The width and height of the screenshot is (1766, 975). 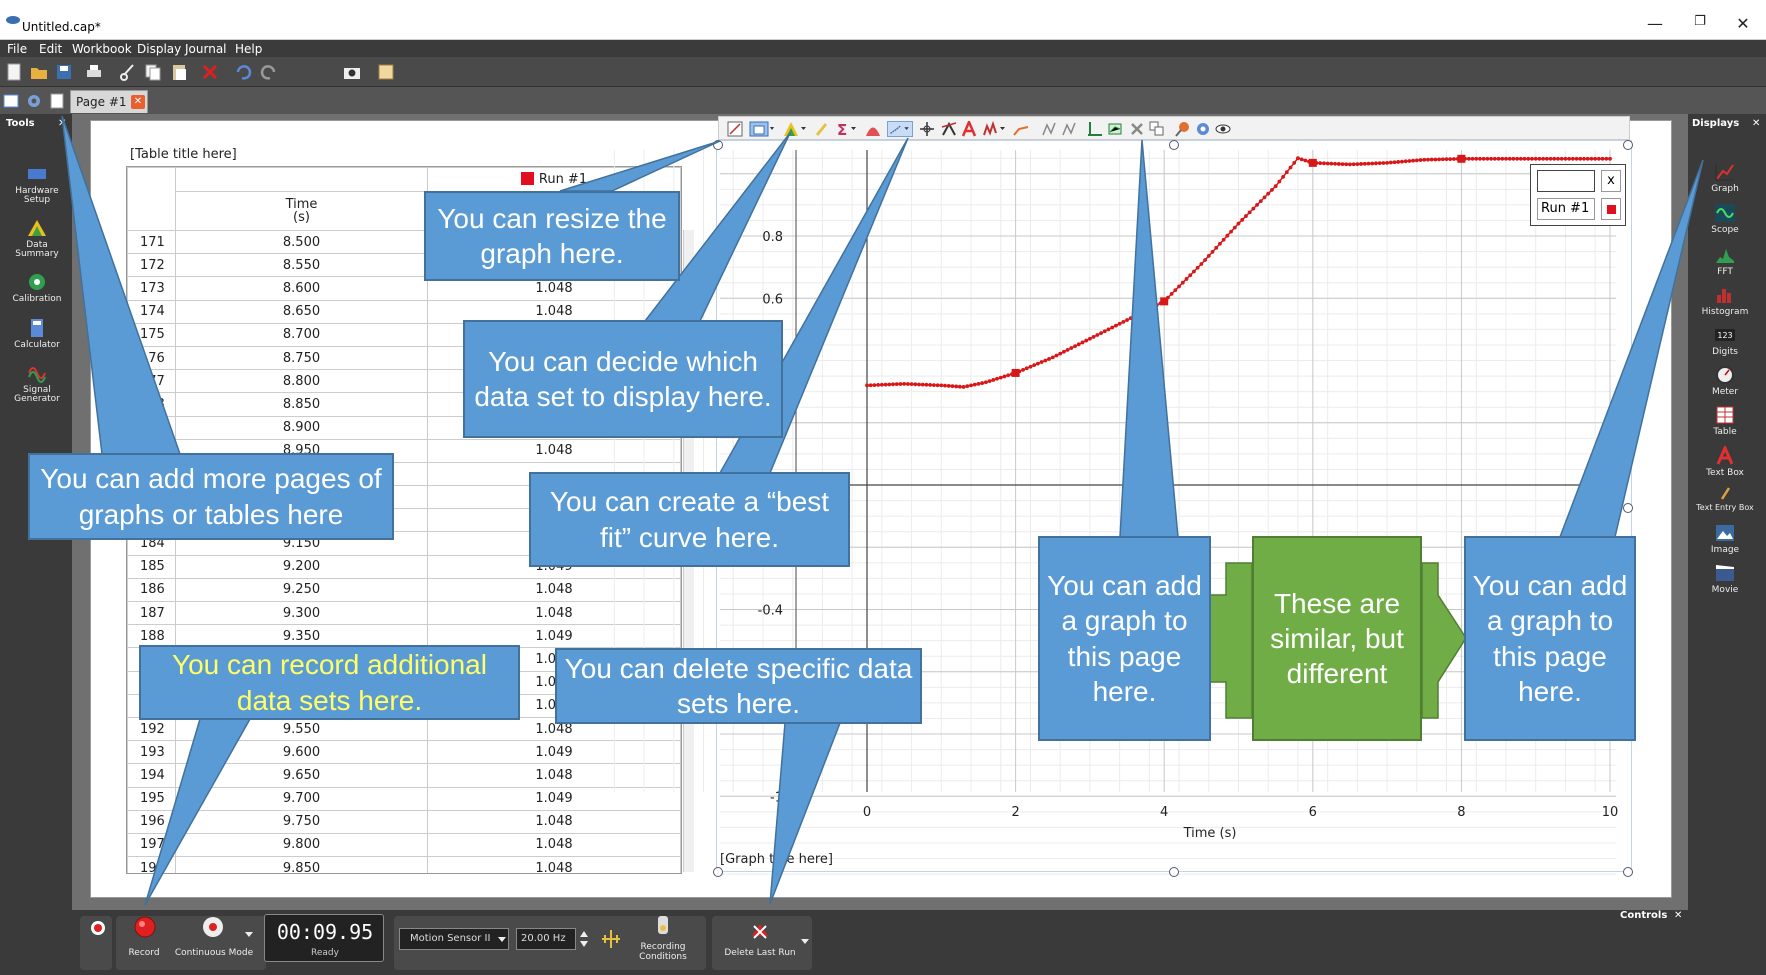 I want to click on resize-callout-tail, so click(x=640, y=166).